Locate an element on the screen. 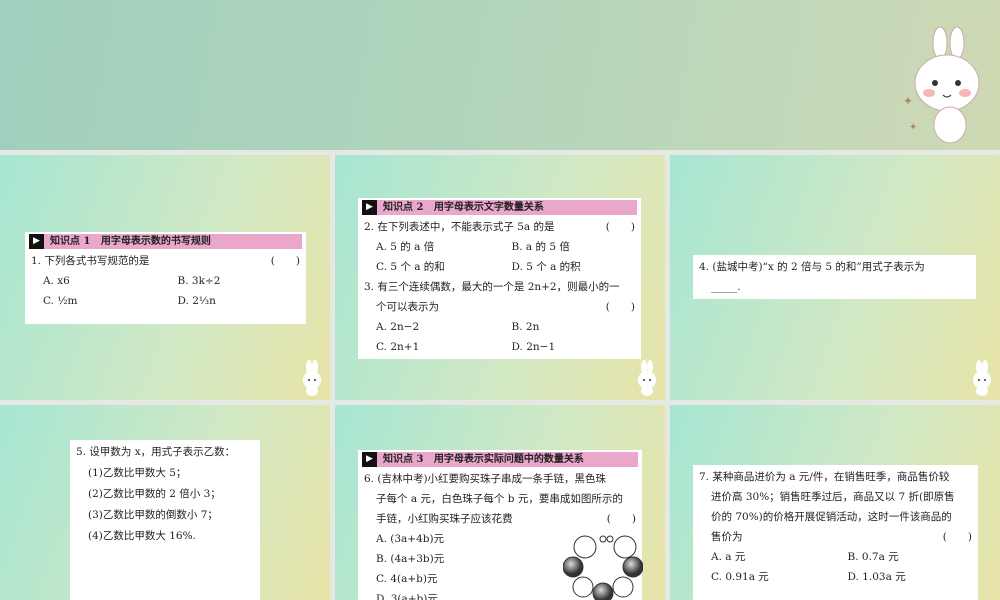  section-number: 知识点 3 is located at coordinates (403, 459).